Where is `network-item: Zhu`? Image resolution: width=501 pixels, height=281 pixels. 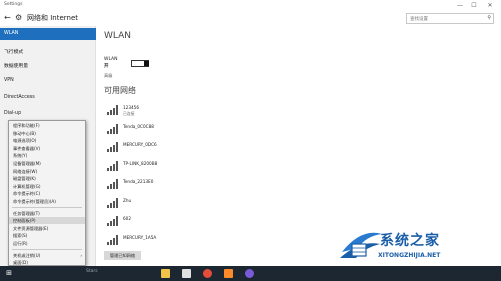 network-item: Zhu is located at coordinates (207, 204).